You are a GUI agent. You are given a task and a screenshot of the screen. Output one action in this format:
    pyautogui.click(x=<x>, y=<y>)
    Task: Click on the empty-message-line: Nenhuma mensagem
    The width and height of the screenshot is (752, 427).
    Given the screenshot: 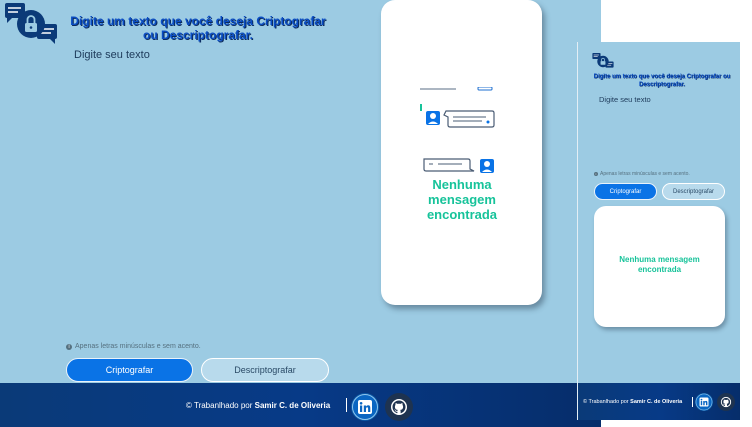 What is the action you would take?
    pyautogui.click(x=659, y=259)
    